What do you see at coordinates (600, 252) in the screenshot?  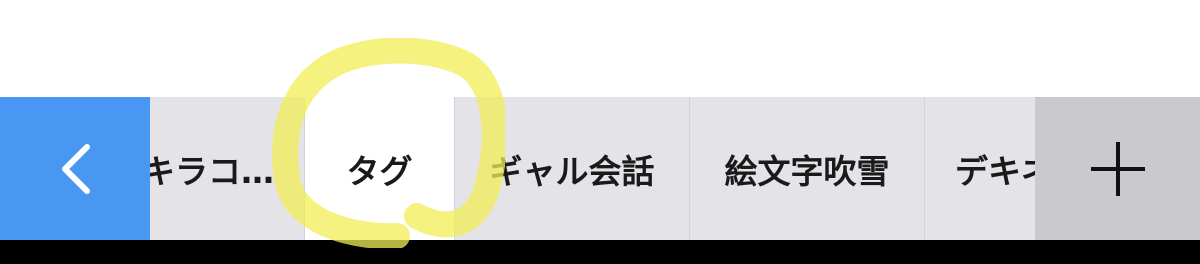 I see `bottom-edge` at bounding box center [600, 252].